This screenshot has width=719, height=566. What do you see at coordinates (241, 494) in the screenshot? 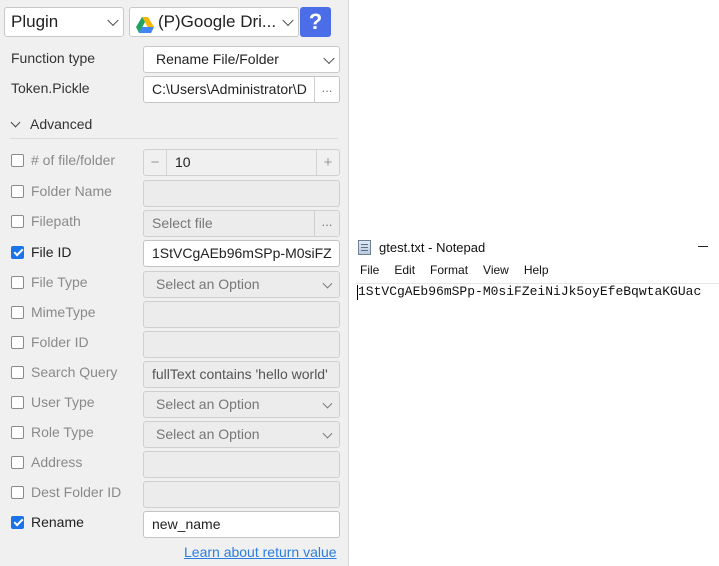
I see `dest-folder-id-input` at bounding box center [241, 494].